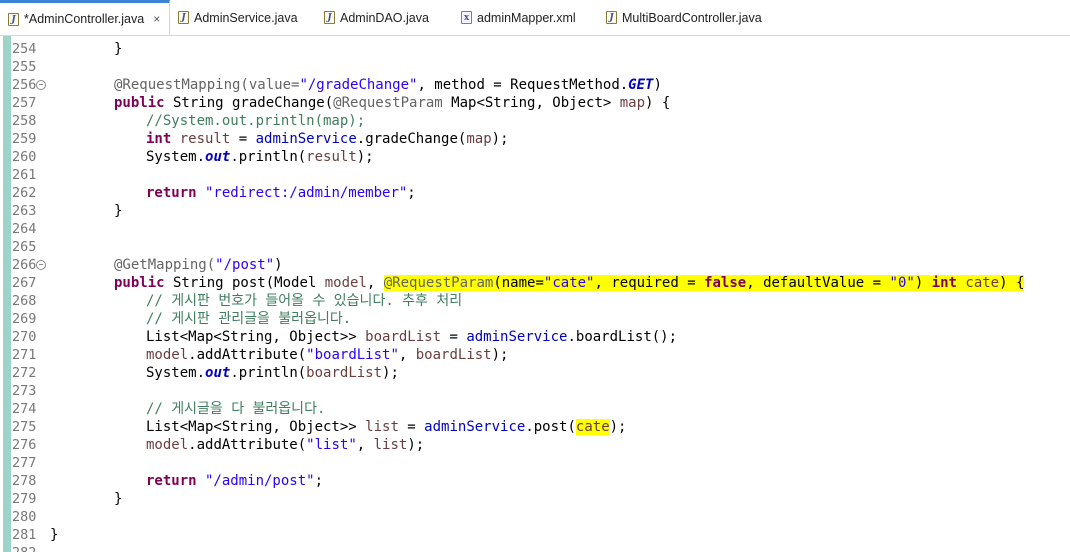 This screenshot has width=1070, height=552. What do you see at coordinates (535, 247) in the screenshot?
I see `code-line: 265` at bounding box center [535, 247].